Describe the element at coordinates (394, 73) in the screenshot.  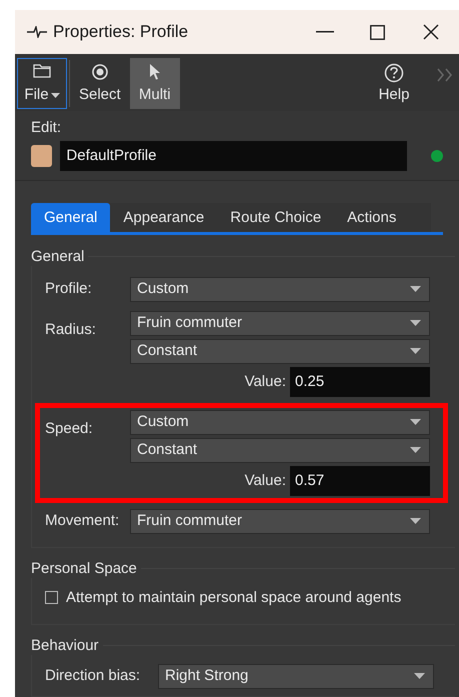
I see `help-icon` at that location.